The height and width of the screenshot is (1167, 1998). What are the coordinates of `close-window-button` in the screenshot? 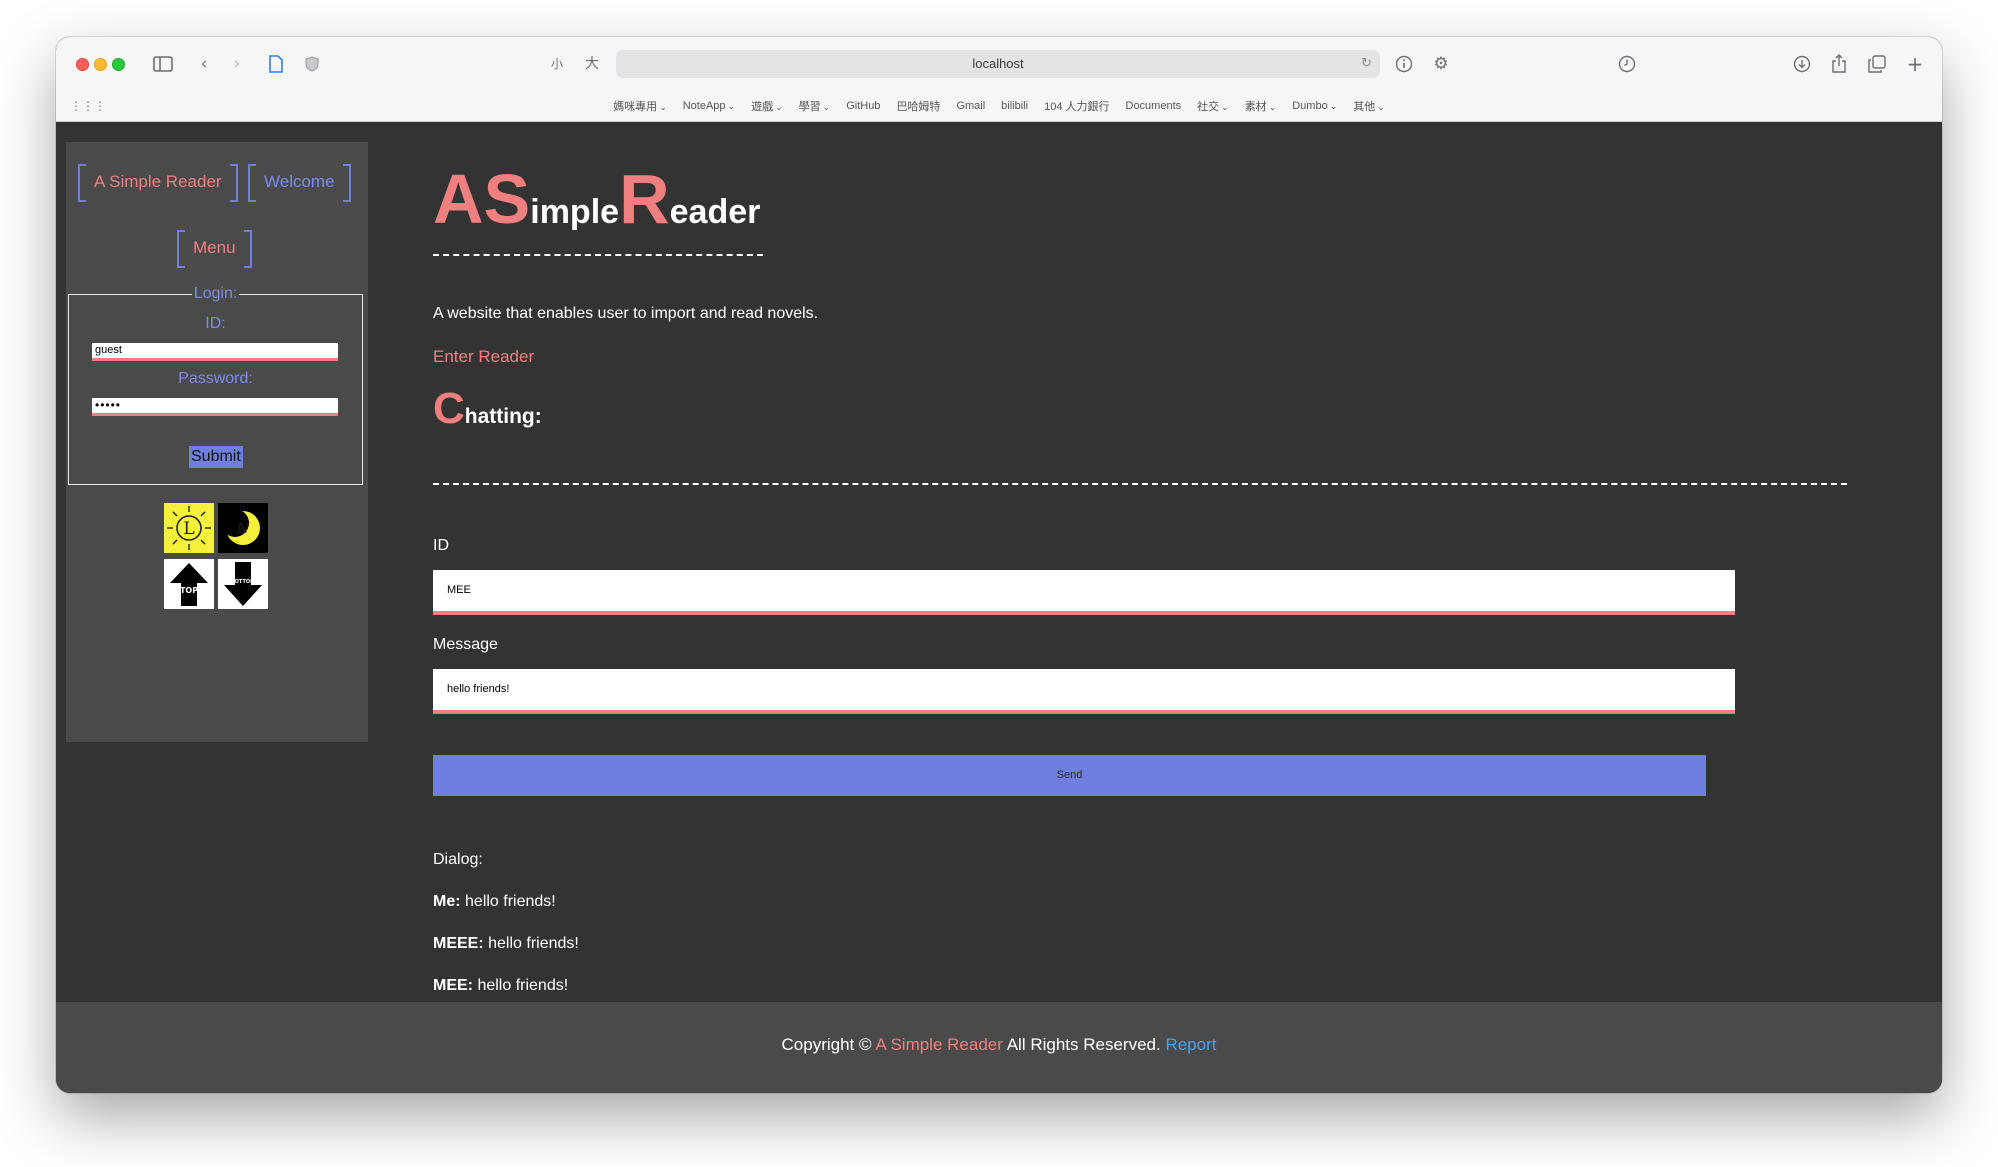 It's located at (82, 64).